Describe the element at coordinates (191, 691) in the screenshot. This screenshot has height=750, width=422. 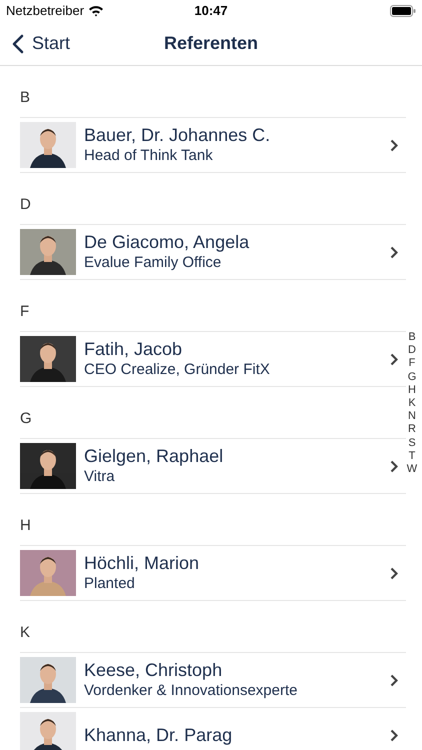
I see `person-role: Vordenker & Innovationsexperte` at that location.